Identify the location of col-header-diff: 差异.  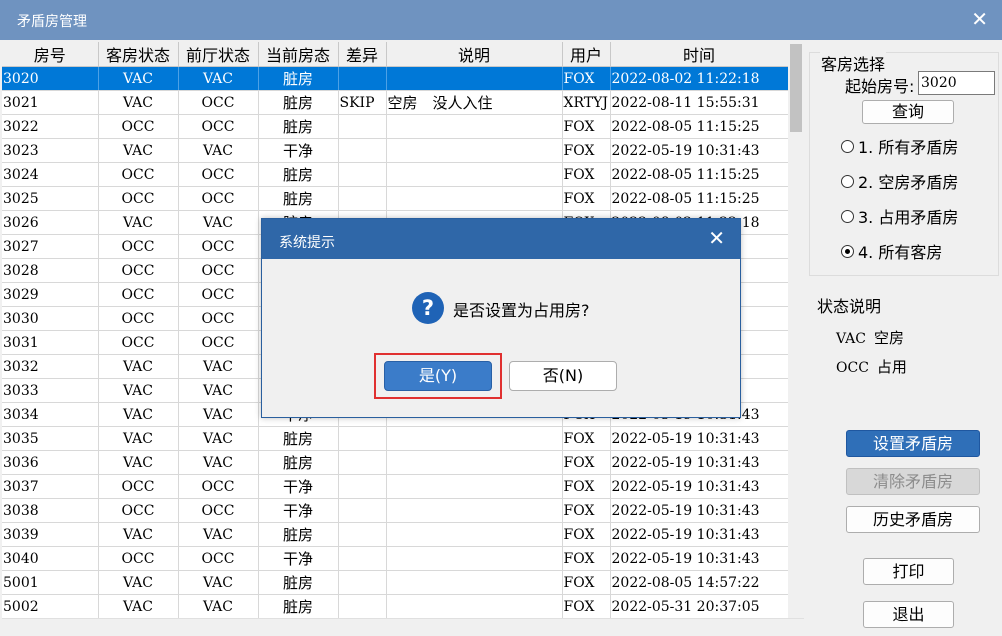
(362, 54).